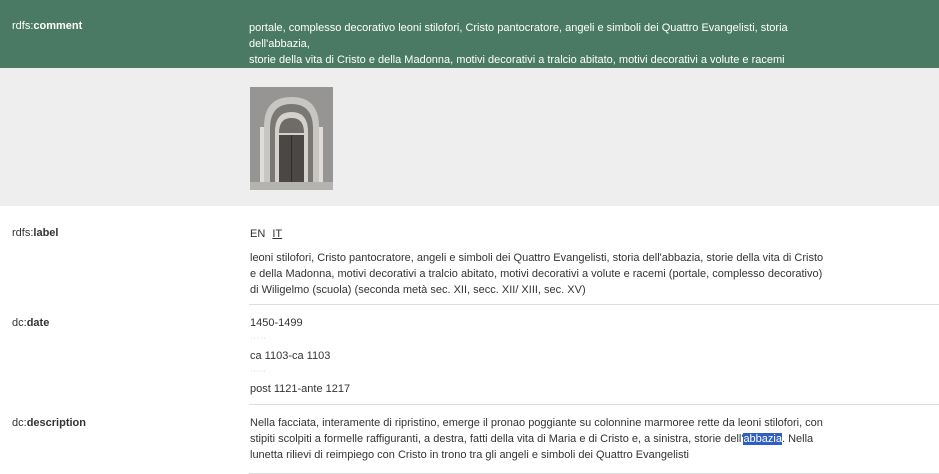  Describe the element at coordinates (124, 355) in the screenshot. I see `date-key: dc:date` at that location.